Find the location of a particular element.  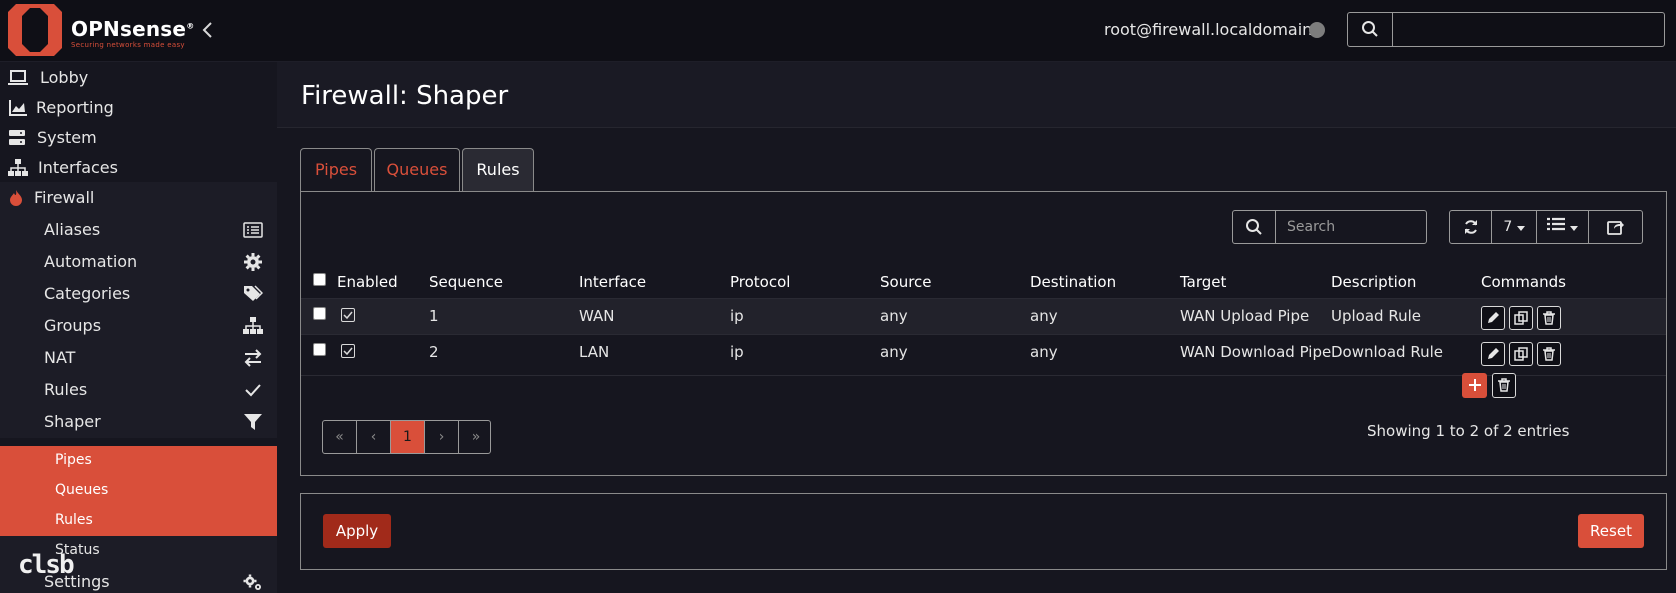

next-page-button: › is located at coordinates (442, 437).